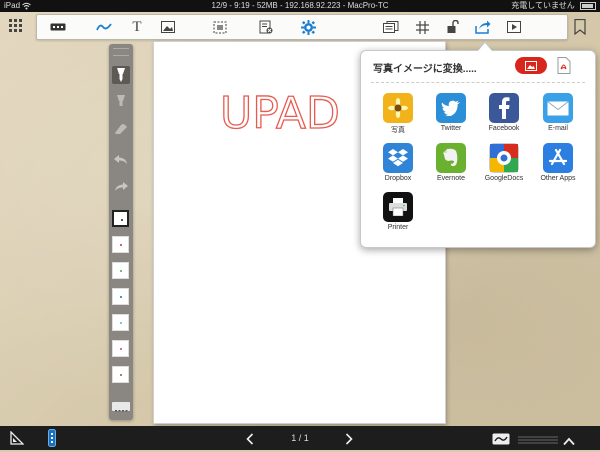  What do you see at coordinates (485, 47) in the screenshot?
I see `popover-arrow-inner` at bounding box center [485, 47].